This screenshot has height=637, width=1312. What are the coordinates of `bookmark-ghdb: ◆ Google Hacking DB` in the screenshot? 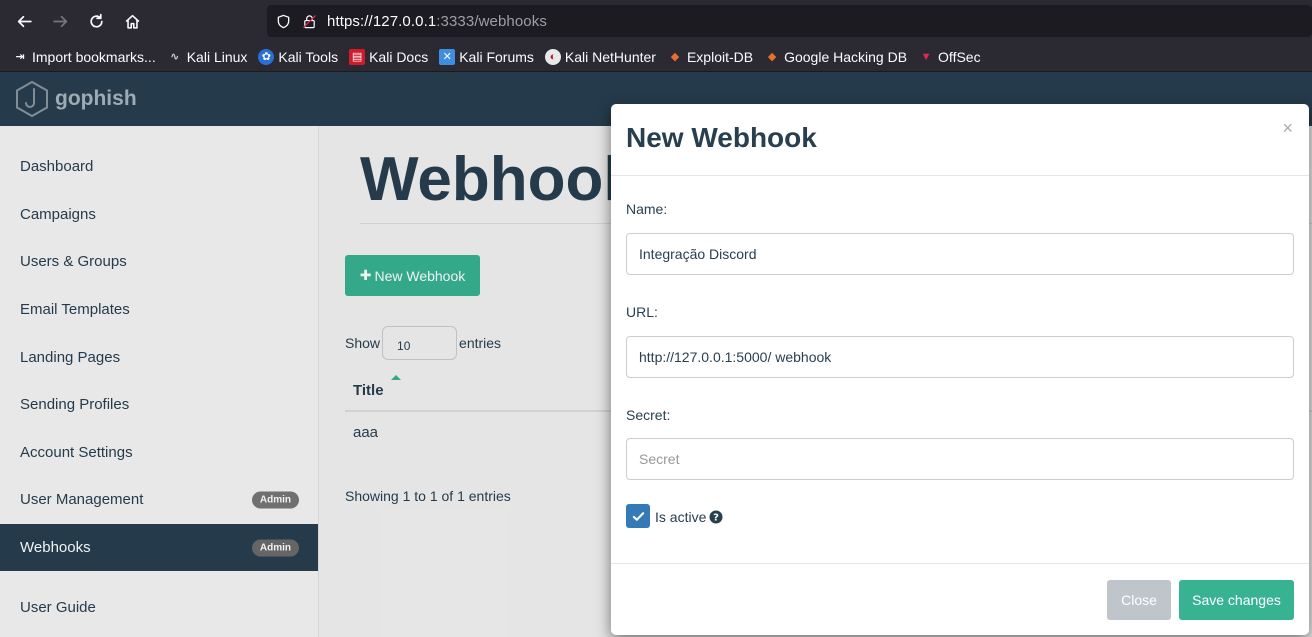 It's located at (835, 57).